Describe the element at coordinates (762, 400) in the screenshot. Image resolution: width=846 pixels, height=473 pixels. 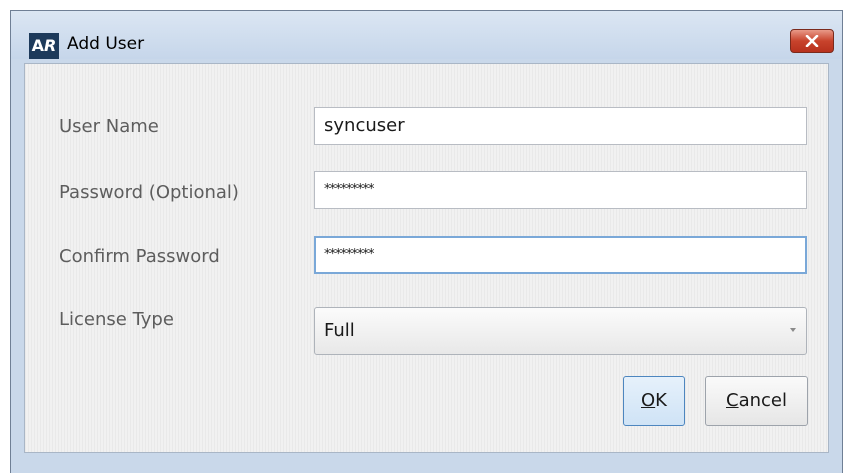
I see `cancel-label-rest: ancel` at that location.